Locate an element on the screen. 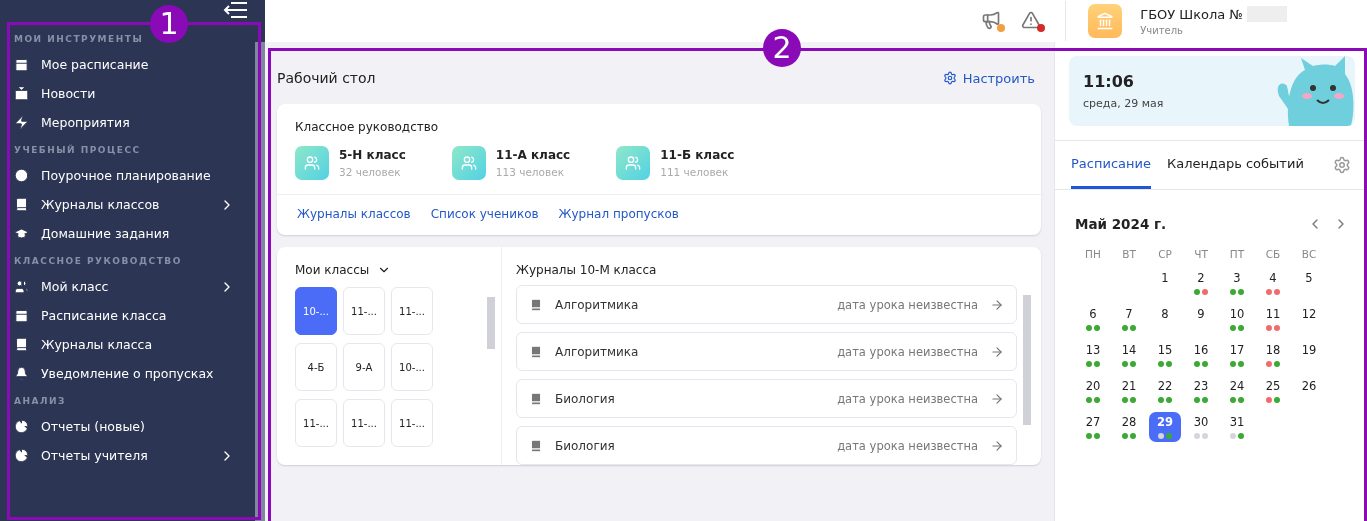 The height and width of the screenshot is (521, 1367). scrollbar is located at coordinates (260, 281).